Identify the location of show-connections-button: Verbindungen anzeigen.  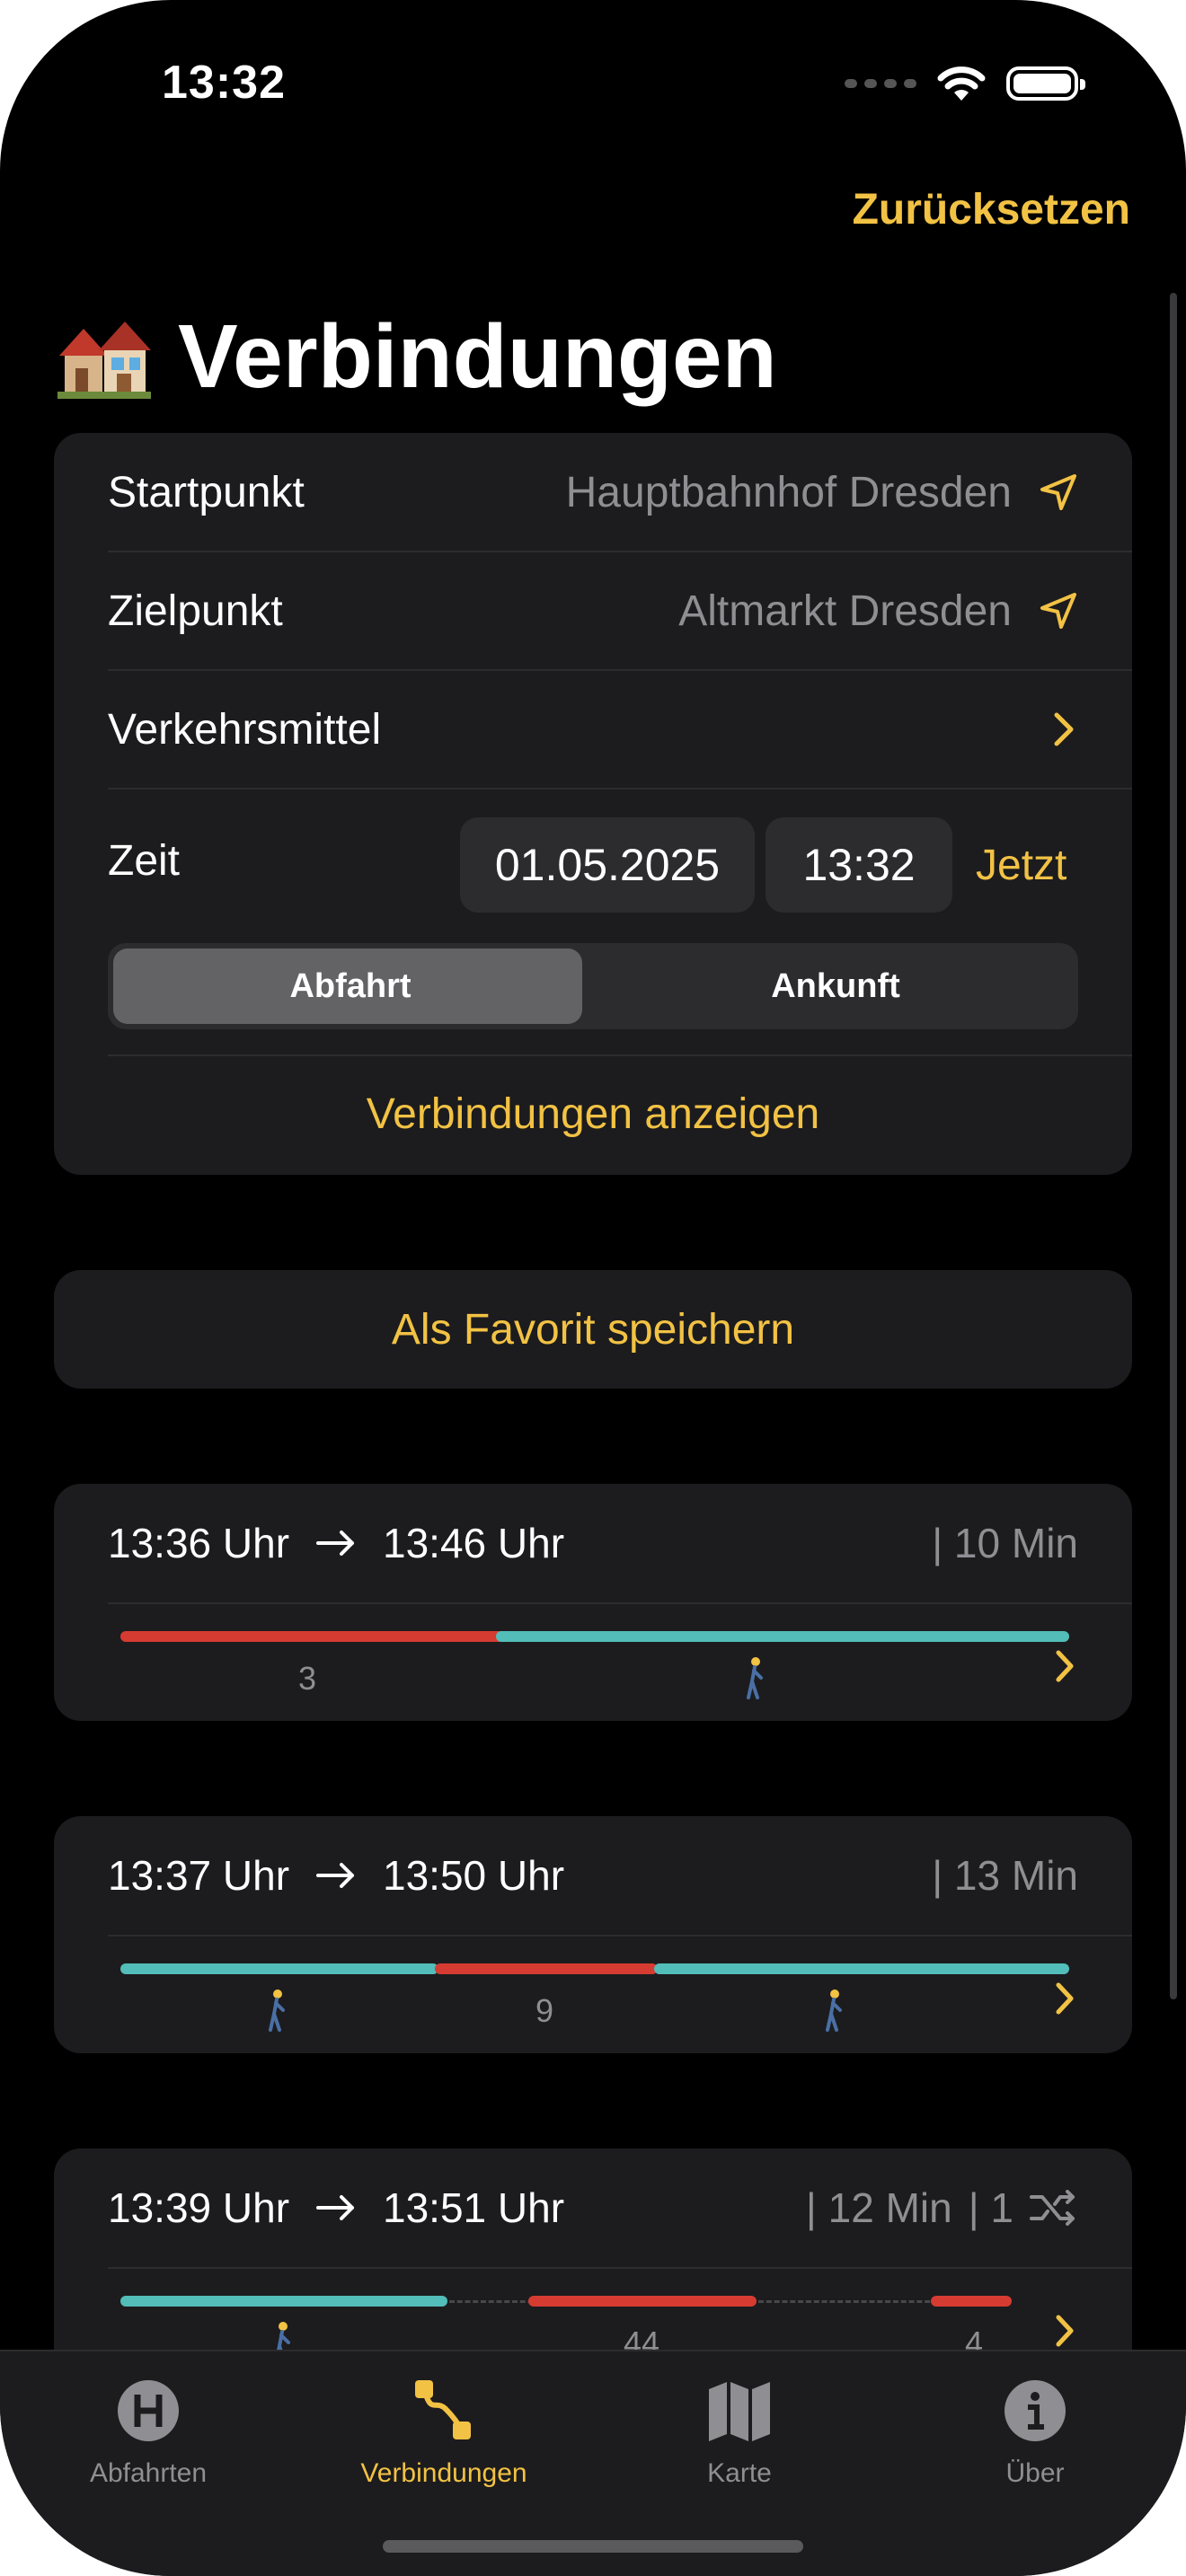
(593, 1114).